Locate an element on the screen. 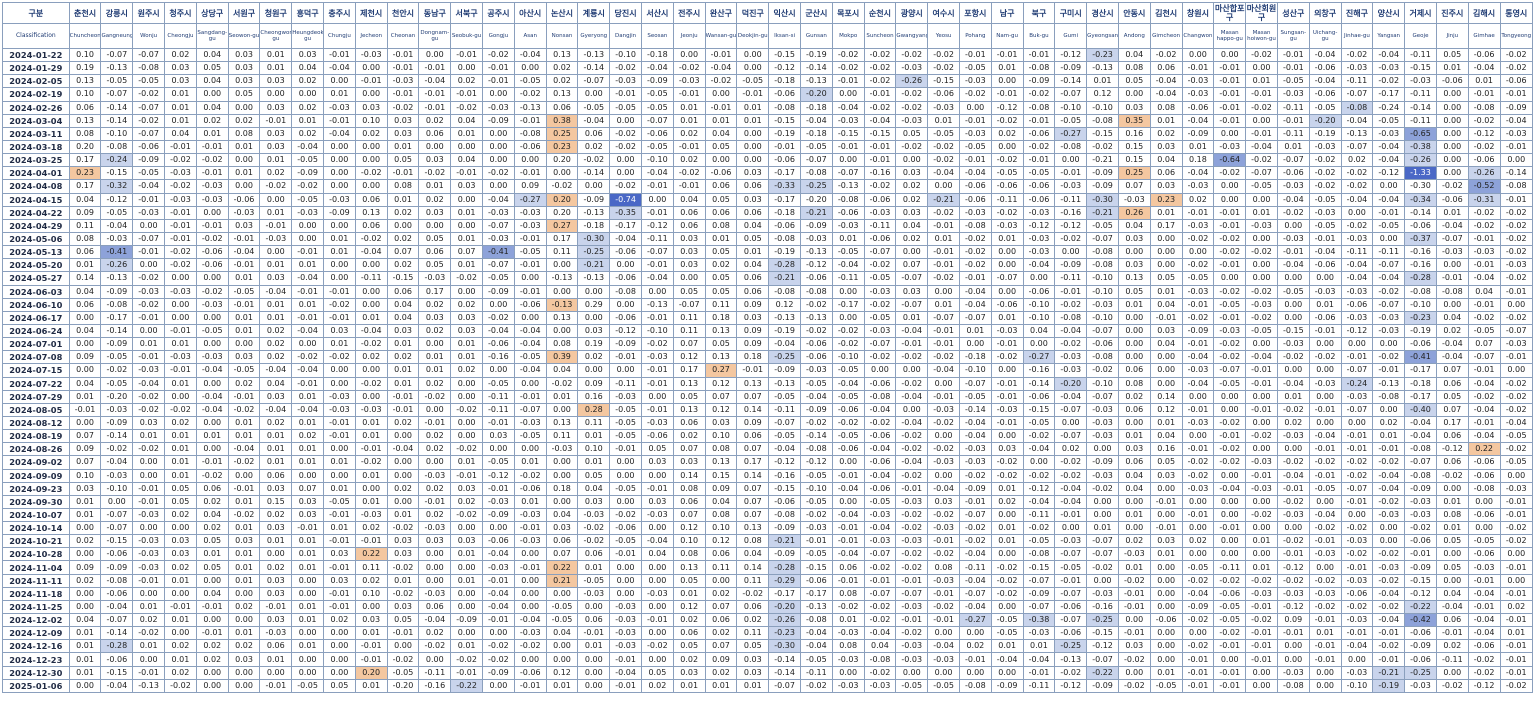  column-subheader: Yeosu is located at coordinates (943, 36).